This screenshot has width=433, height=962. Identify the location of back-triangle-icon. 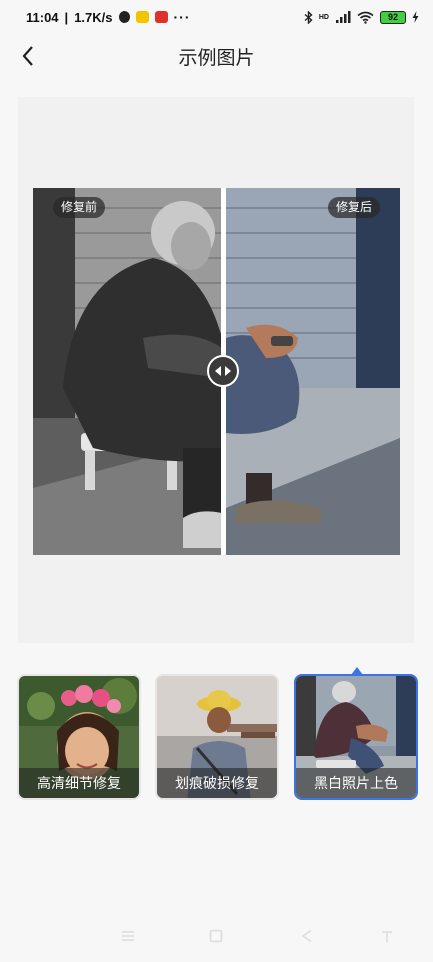
(306, 936).